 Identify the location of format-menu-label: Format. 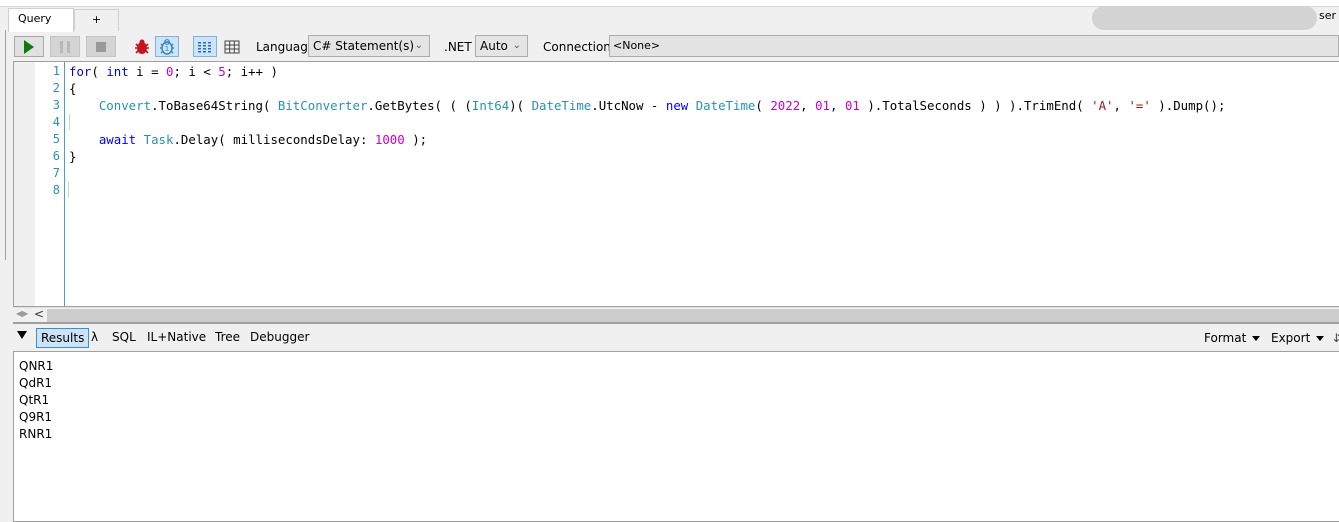
(1225, 338).